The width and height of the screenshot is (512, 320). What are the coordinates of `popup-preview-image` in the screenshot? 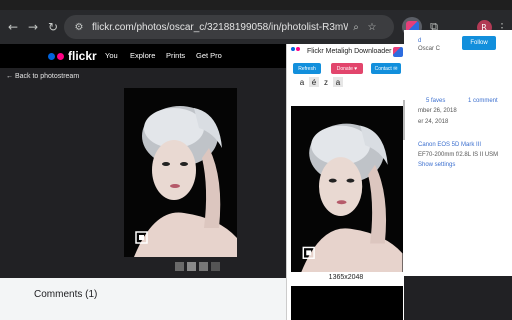 It's located at (347, 189).